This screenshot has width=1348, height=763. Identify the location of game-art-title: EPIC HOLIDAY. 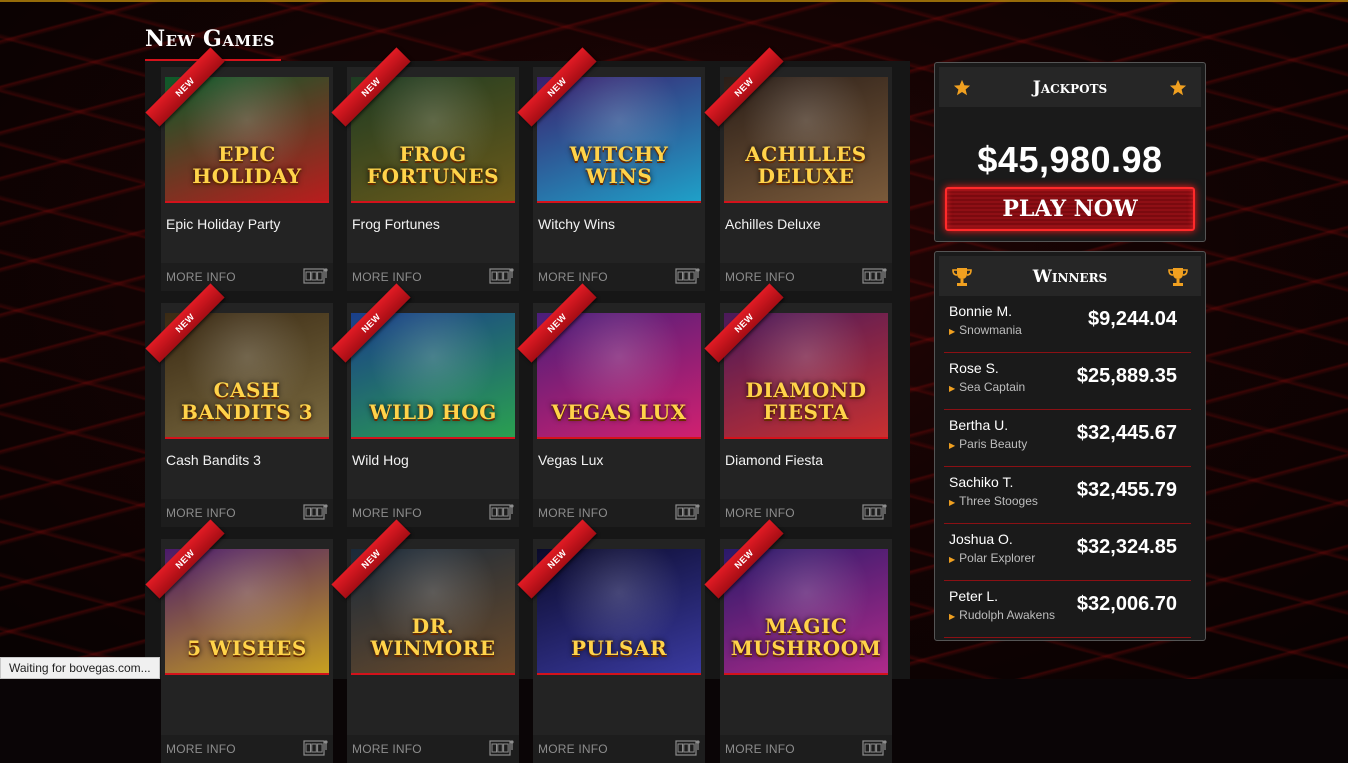
(247, 165).